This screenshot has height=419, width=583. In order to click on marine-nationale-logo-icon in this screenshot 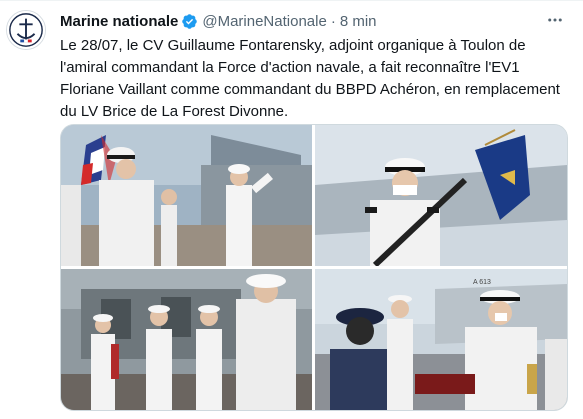, I will do `click(26, 30)`.